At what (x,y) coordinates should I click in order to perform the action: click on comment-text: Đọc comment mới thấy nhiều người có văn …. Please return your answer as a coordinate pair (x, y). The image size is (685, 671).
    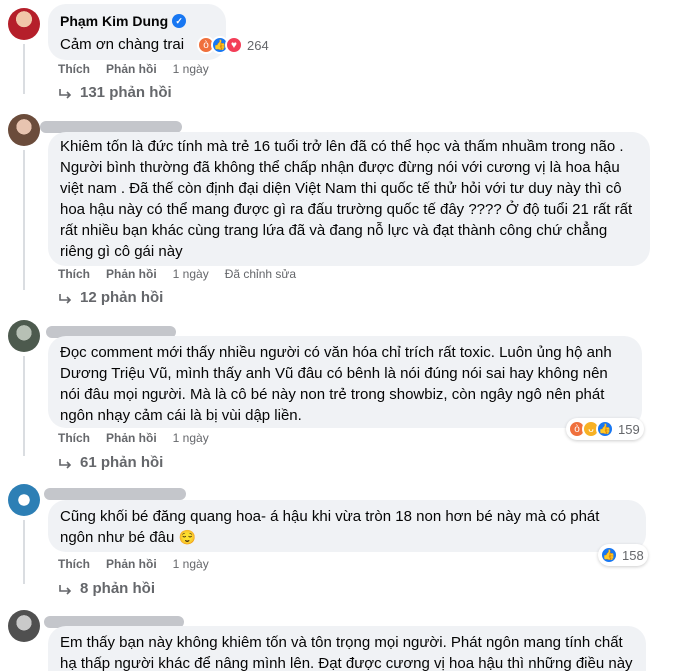
    Looking at the image, I should click on (336, 384).